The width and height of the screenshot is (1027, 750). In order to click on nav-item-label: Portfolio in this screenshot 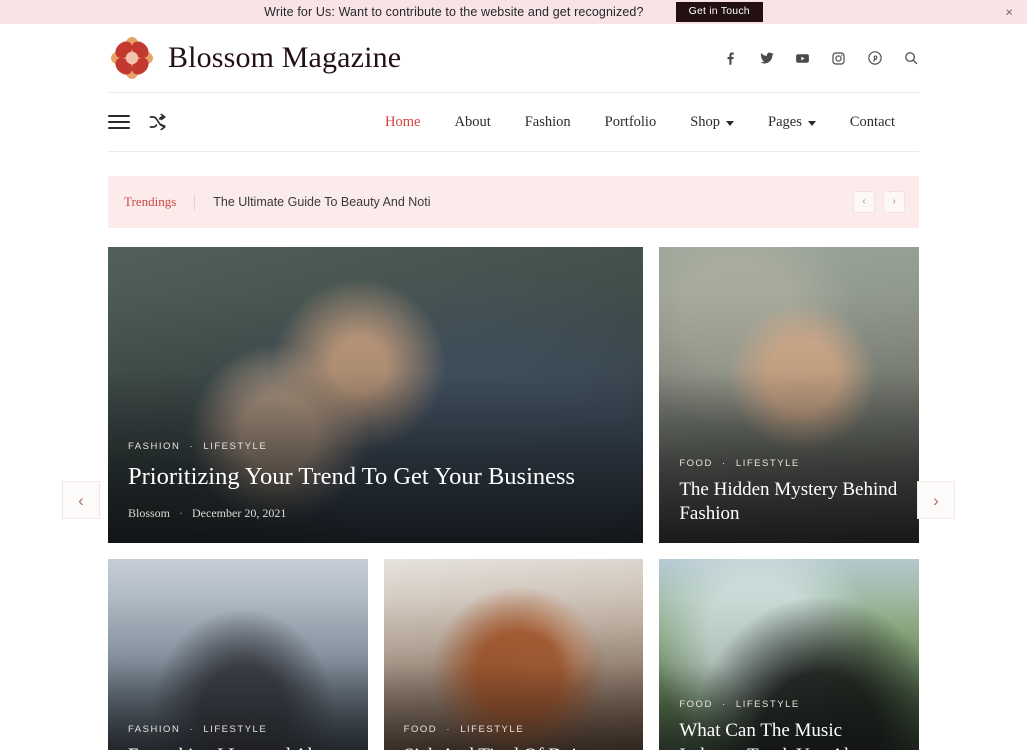, I will do `click(630, 121)`.